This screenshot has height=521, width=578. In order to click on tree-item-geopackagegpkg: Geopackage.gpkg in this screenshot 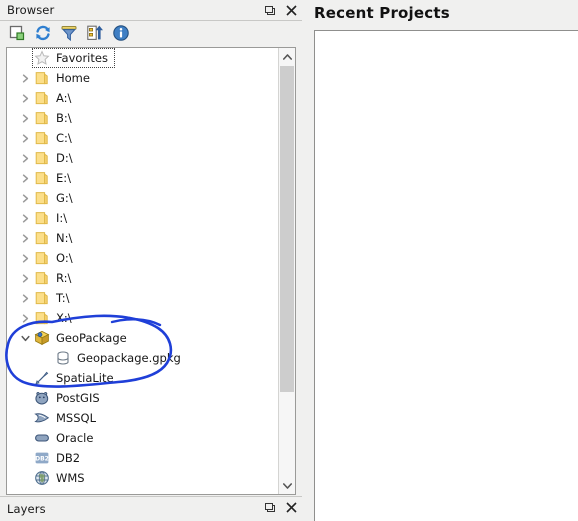, I will do `click(143, 358)`.